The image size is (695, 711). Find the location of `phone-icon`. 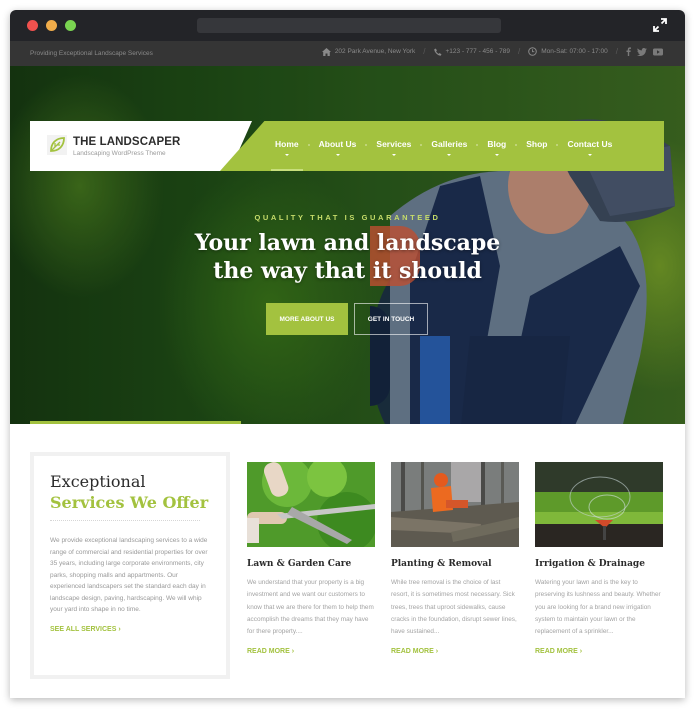

phone-icon is located at coordinates (437, 52).